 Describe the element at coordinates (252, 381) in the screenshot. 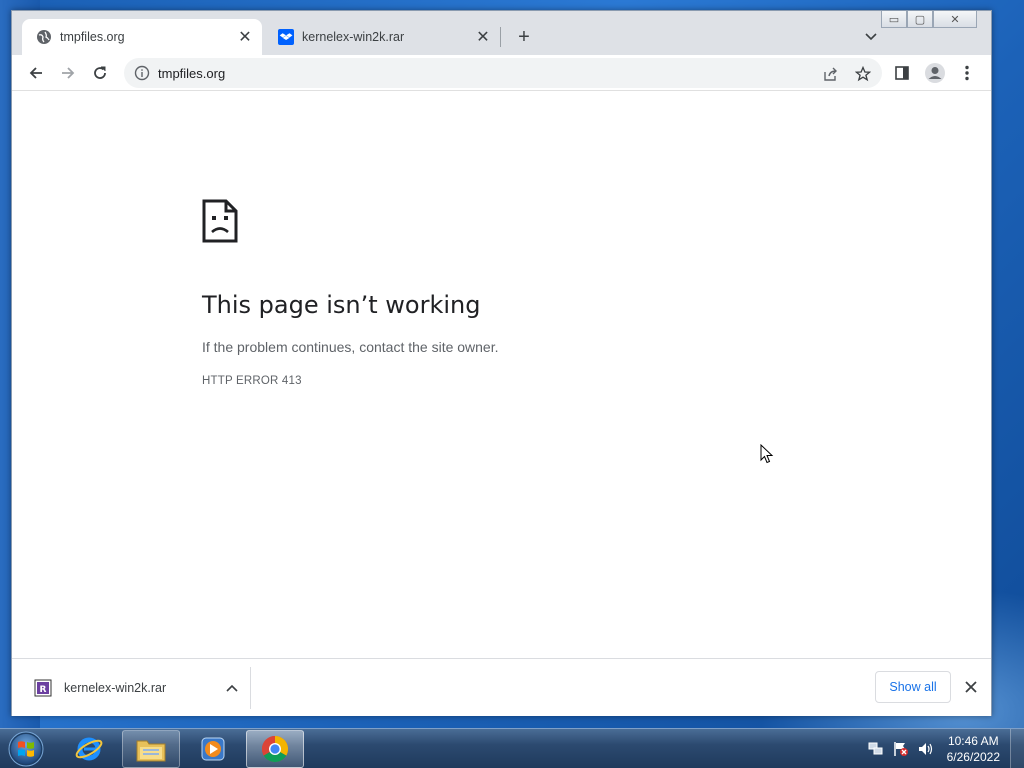

I see `error-code: HTTP ERROR 413` at that location.